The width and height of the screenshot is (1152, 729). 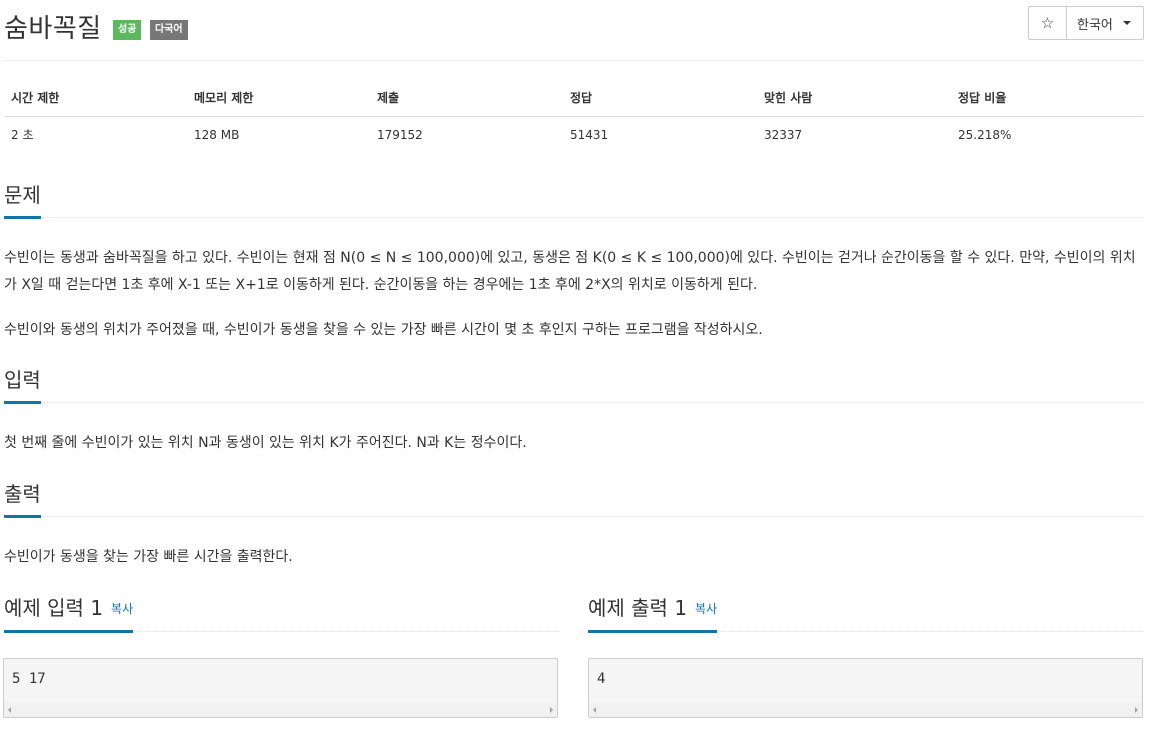 I want to click on star-icon: ☆, so click(x=1047, y=23).